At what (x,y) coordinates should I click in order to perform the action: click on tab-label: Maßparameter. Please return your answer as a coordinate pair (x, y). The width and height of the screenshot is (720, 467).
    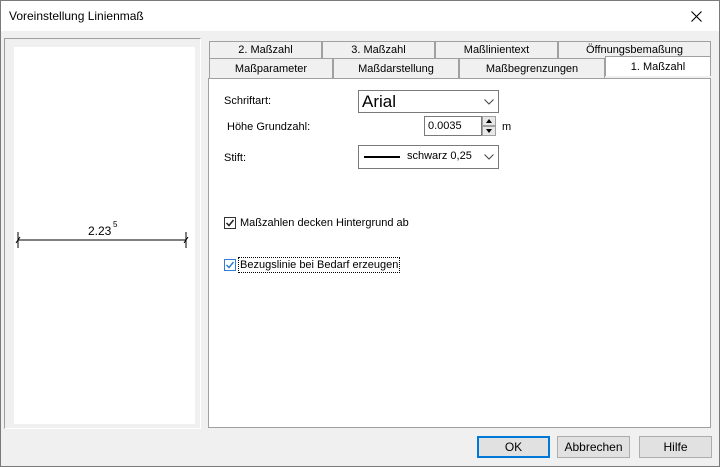
    Looking at the image, I should click on (271, 69).